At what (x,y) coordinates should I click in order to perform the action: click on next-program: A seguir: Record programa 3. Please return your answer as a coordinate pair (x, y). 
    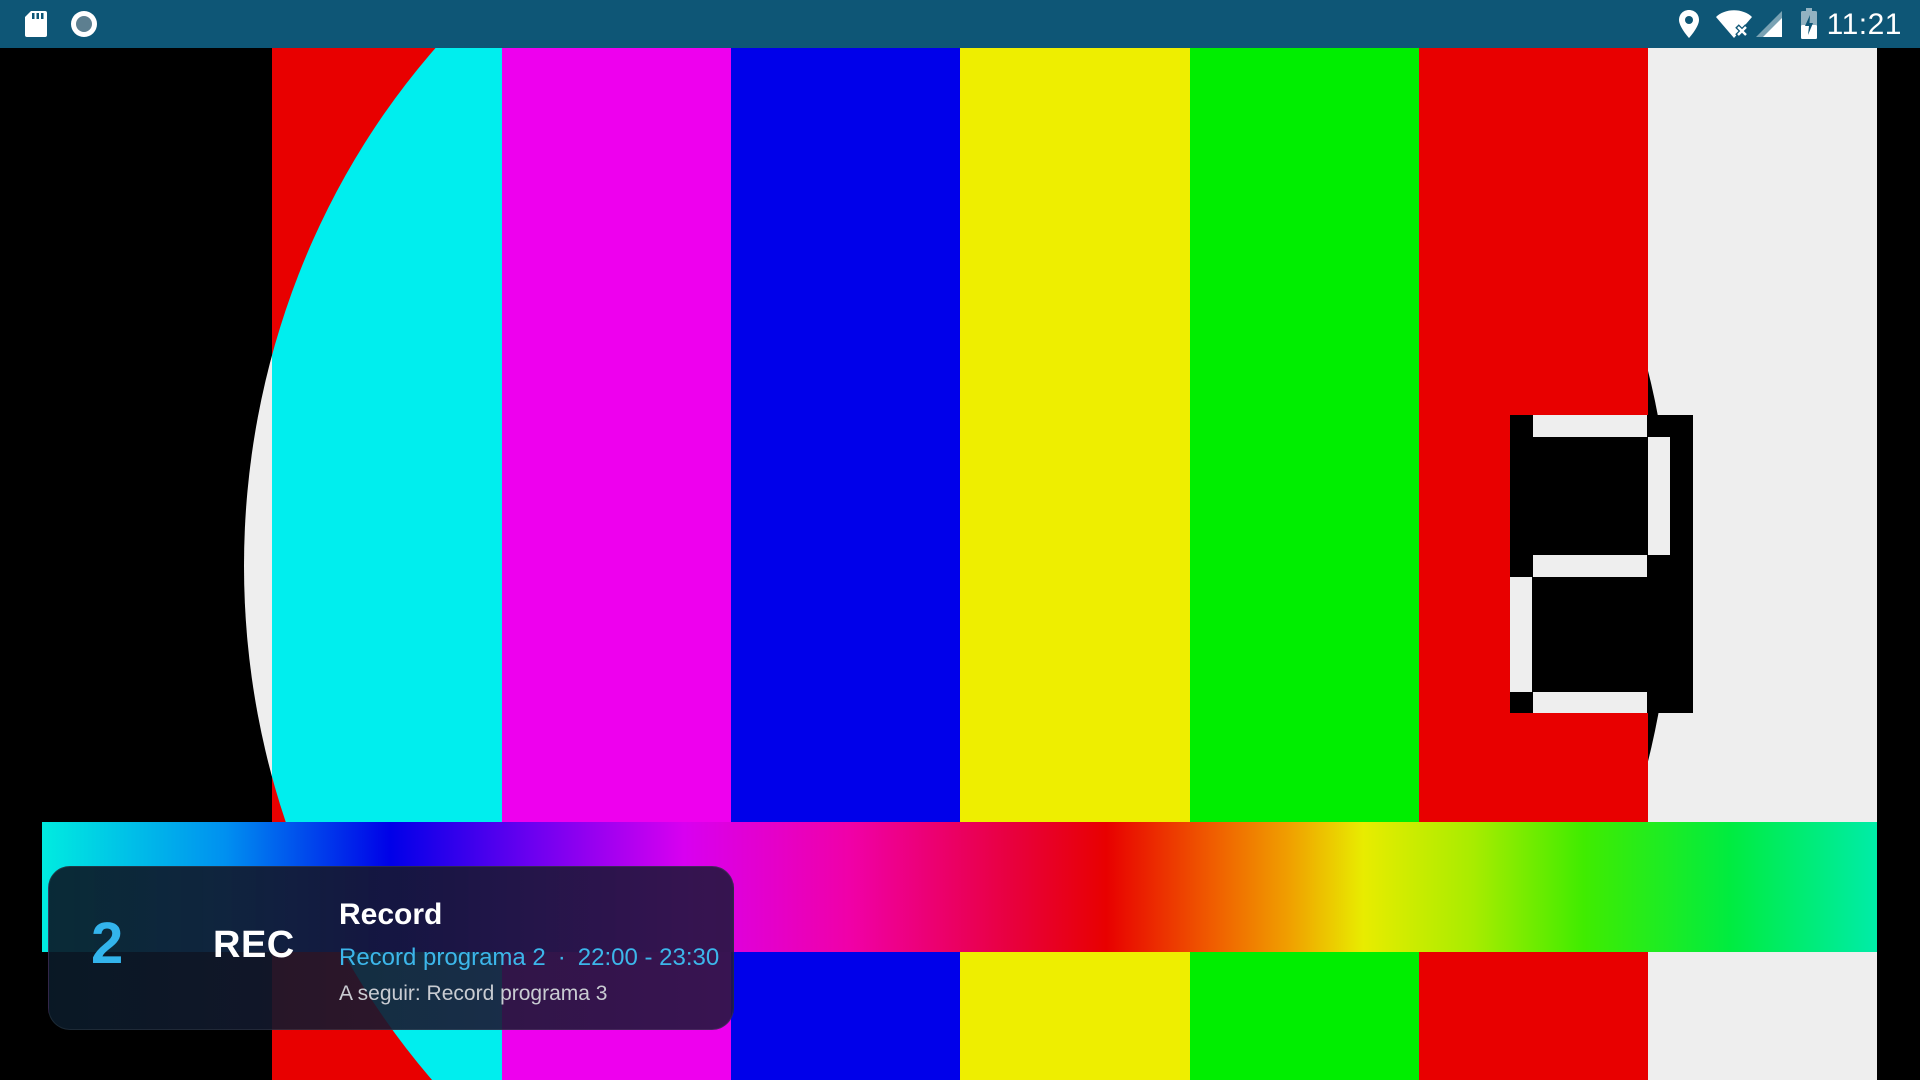
    Looking at the image, I should click on (473, 993).